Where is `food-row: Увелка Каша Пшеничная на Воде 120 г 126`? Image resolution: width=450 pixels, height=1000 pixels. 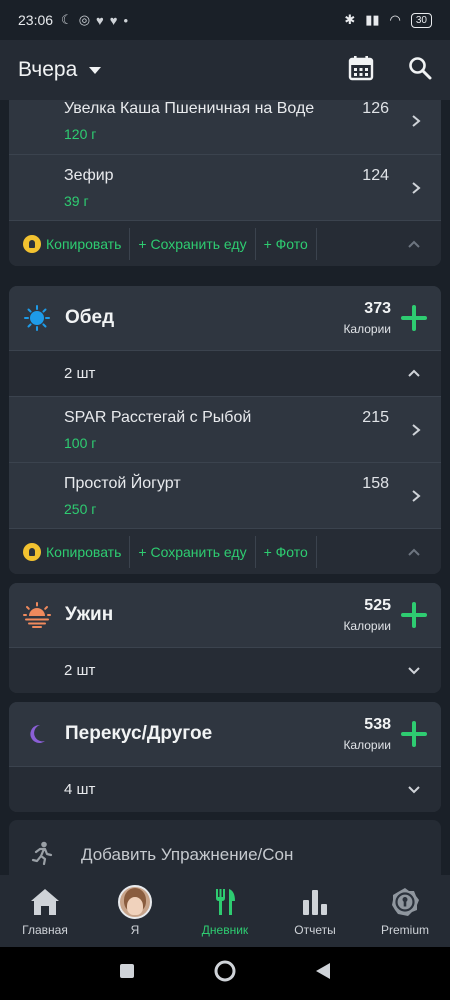 food-row: Увелка Каша Пшеничная на Воде 120 г 126 is located at coordinates (225, 127).